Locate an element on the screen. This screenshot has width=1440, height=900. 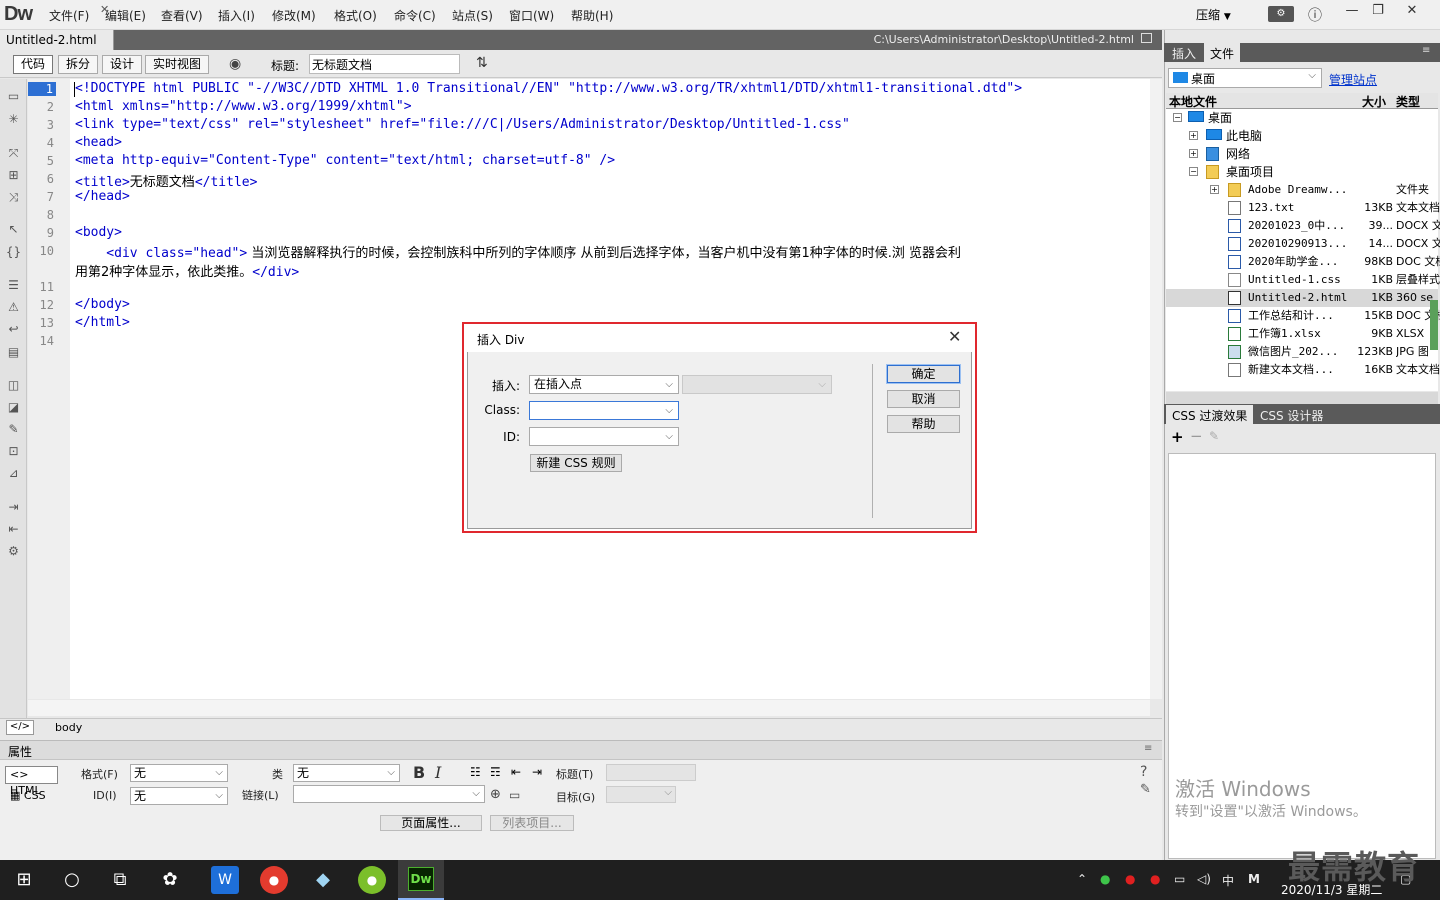
volume-icon: ◁) is located at coordinates (1204, 879).